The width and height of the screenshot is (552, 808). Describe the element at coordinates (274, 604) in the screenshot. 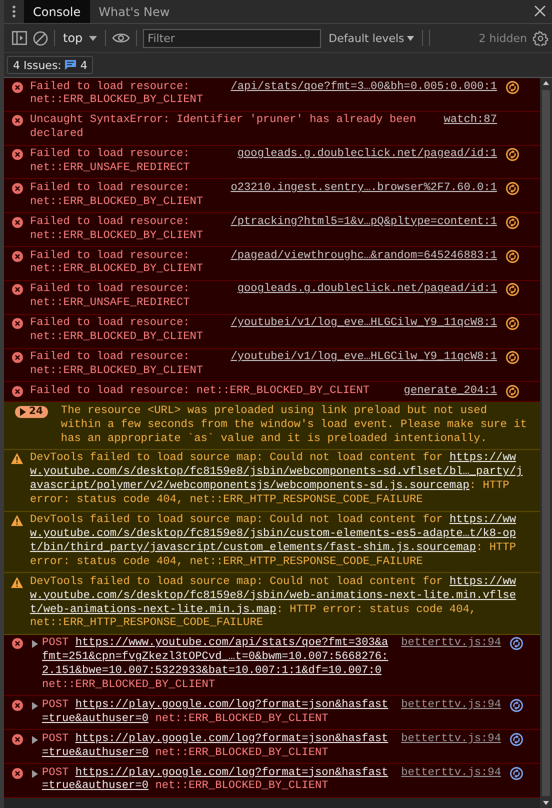

I see `warning-message: DevTools failed to load source map: Could not load content for https://www.youtube.com/s/desktop/fc8159e8/jsbin/web-animations-next-lite.min.vflset/web-animations-next-lite.min.js.map: HTTP error: status code 404, net::ERR_HTTP_RESPONSE_CODE_FAILURE` at that location.